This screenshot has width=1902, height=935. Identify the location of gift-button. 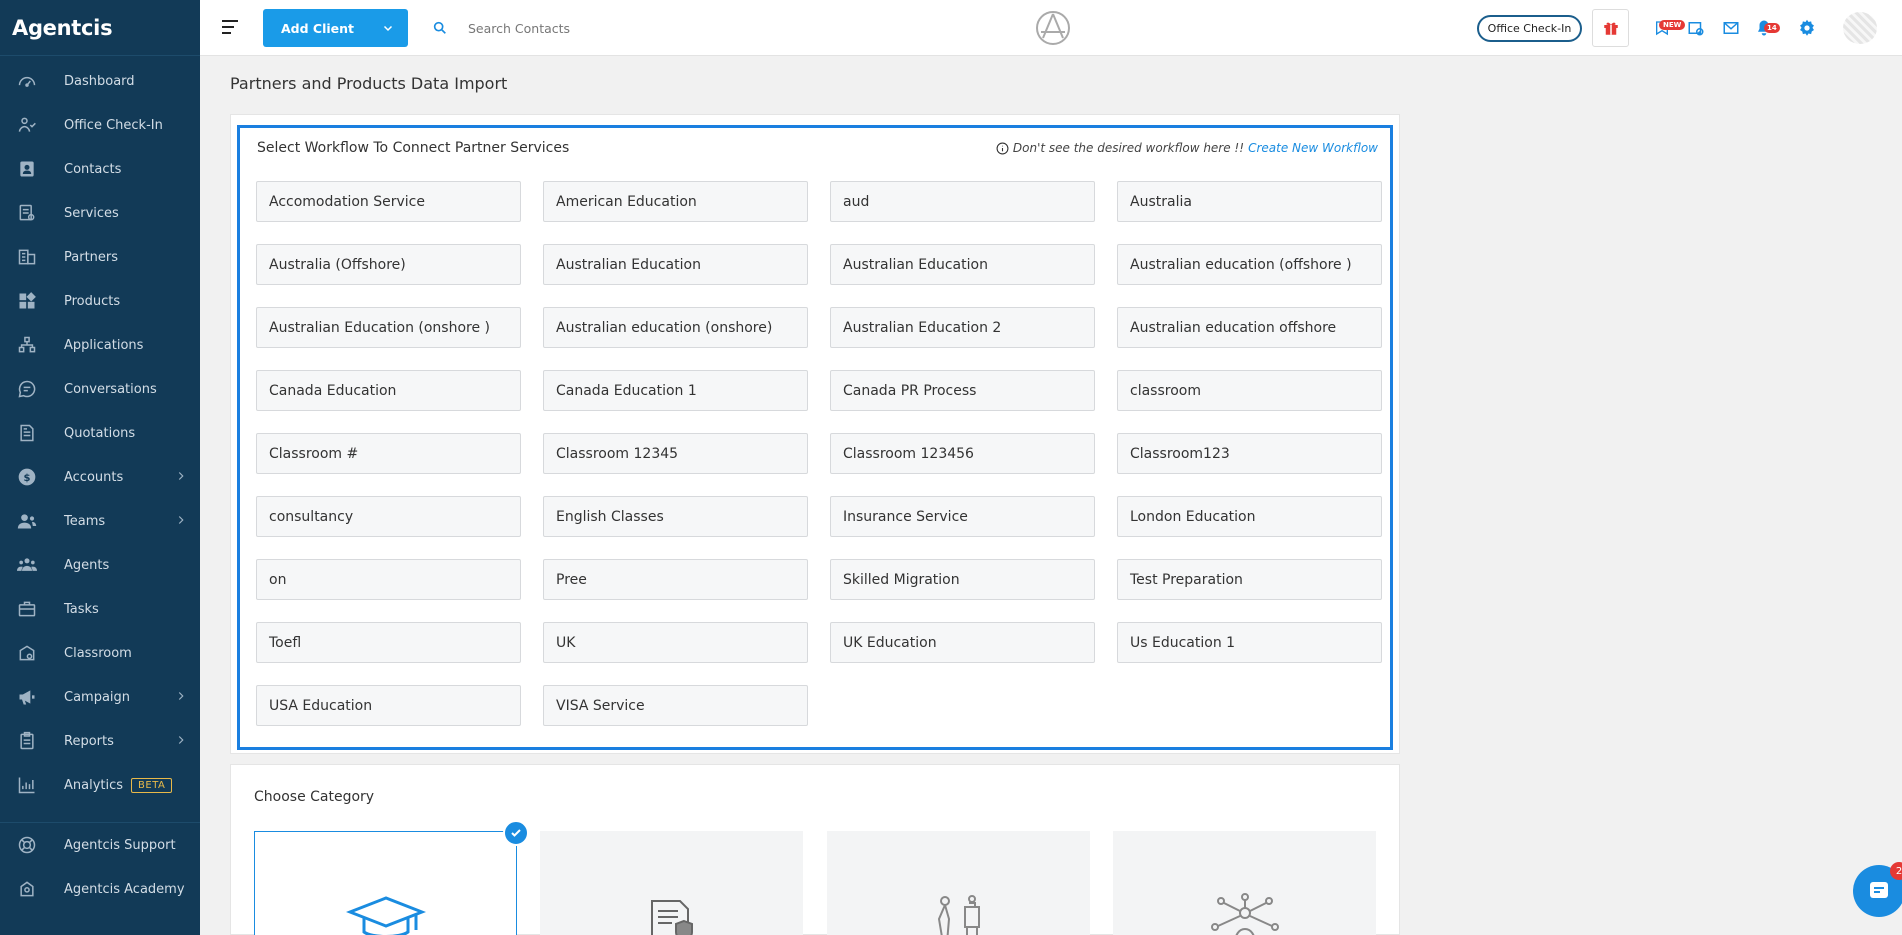
(1610, 28).